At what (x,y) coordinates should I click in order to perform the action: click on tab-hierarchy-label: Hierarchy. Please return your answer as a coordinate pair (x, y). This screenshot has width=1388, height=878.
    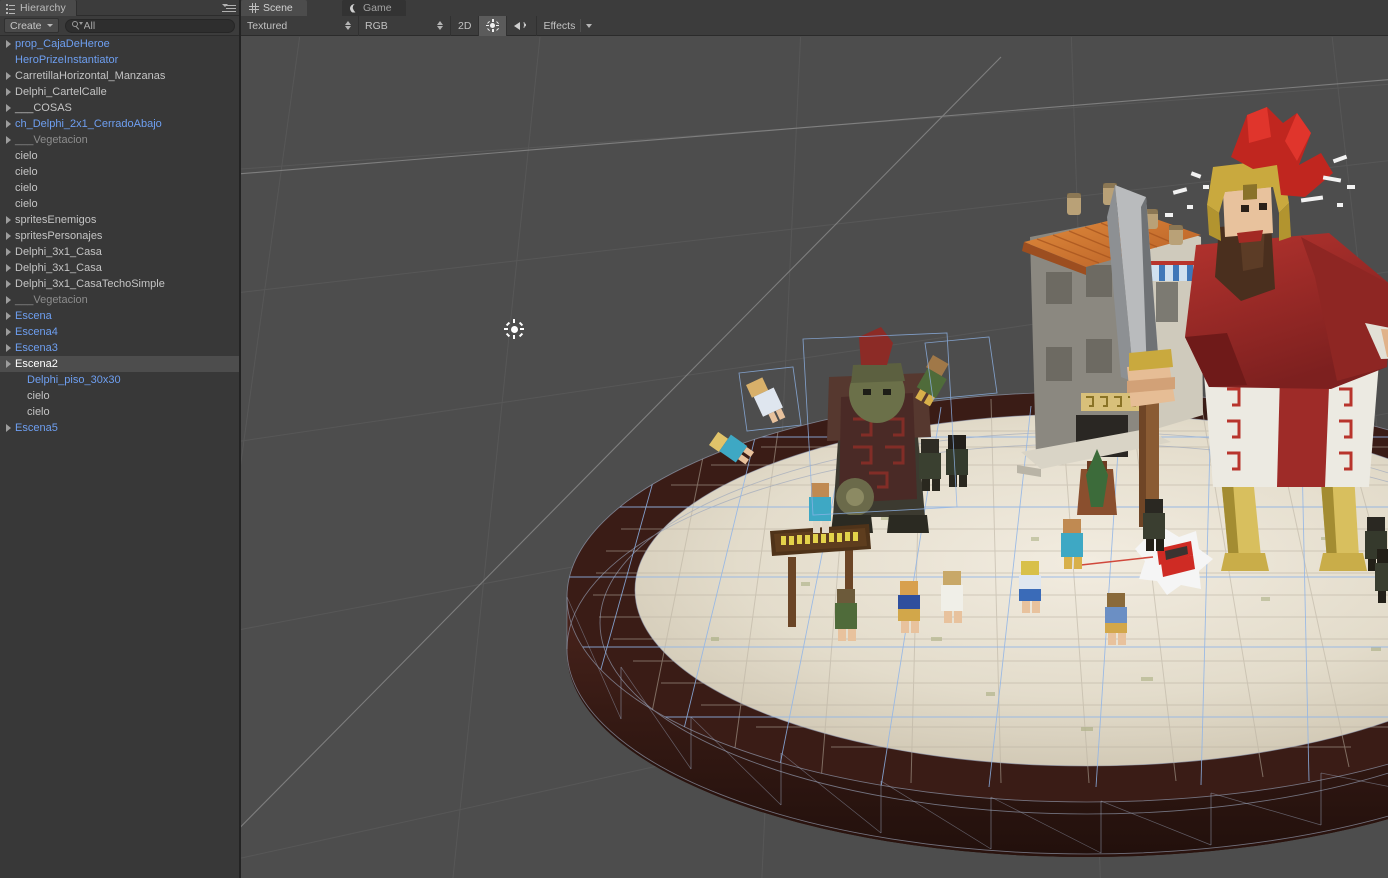
    Looking at the image, I should click on (43, 8).